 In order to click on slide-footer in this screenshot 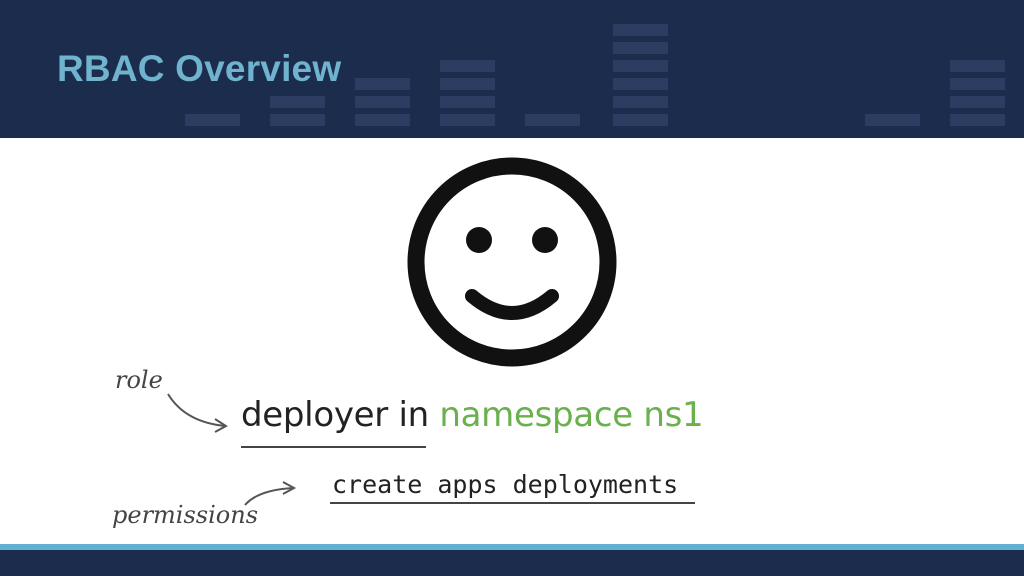, I will do `click(512, 563)`.